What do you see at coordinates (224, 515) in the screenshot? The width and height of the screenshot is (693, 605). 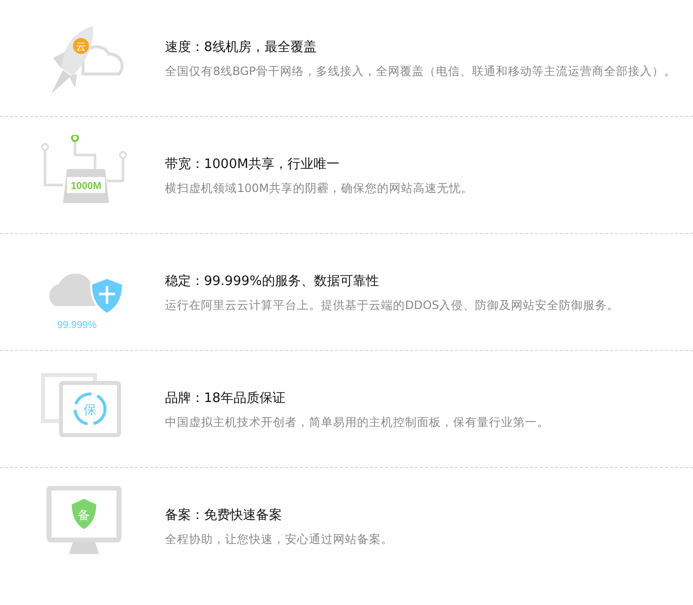 I see `feature-title: 备案：免费快速备案` at bounding box center [224, 515].